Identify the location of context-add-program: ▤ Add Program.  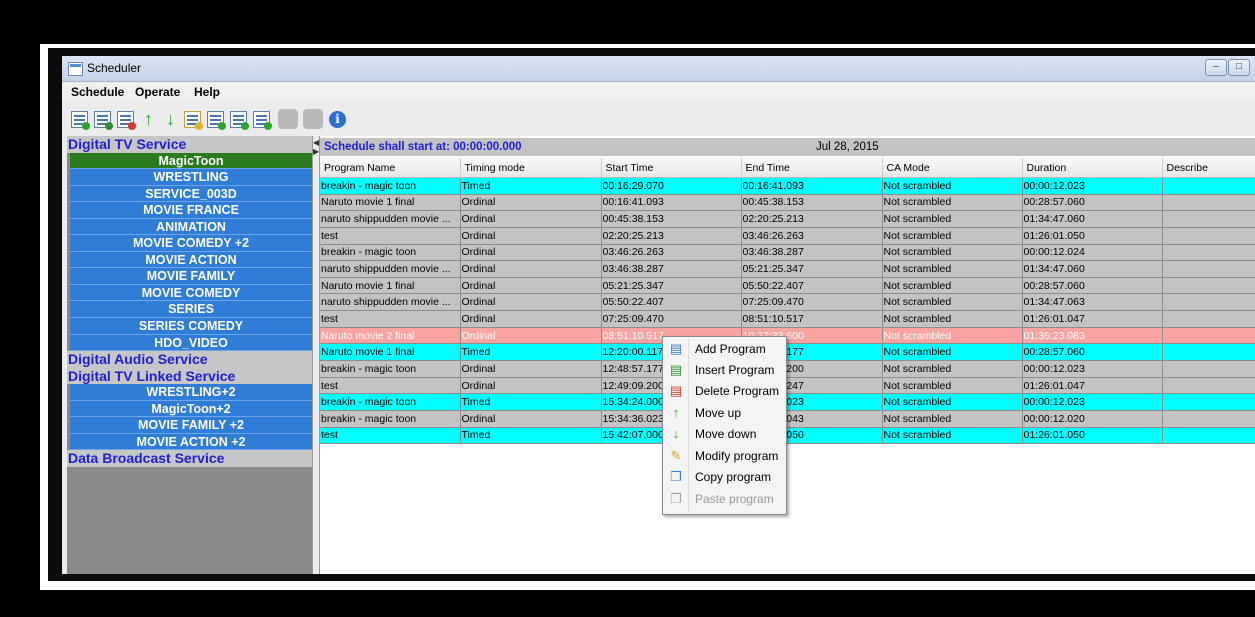
(724, 349).